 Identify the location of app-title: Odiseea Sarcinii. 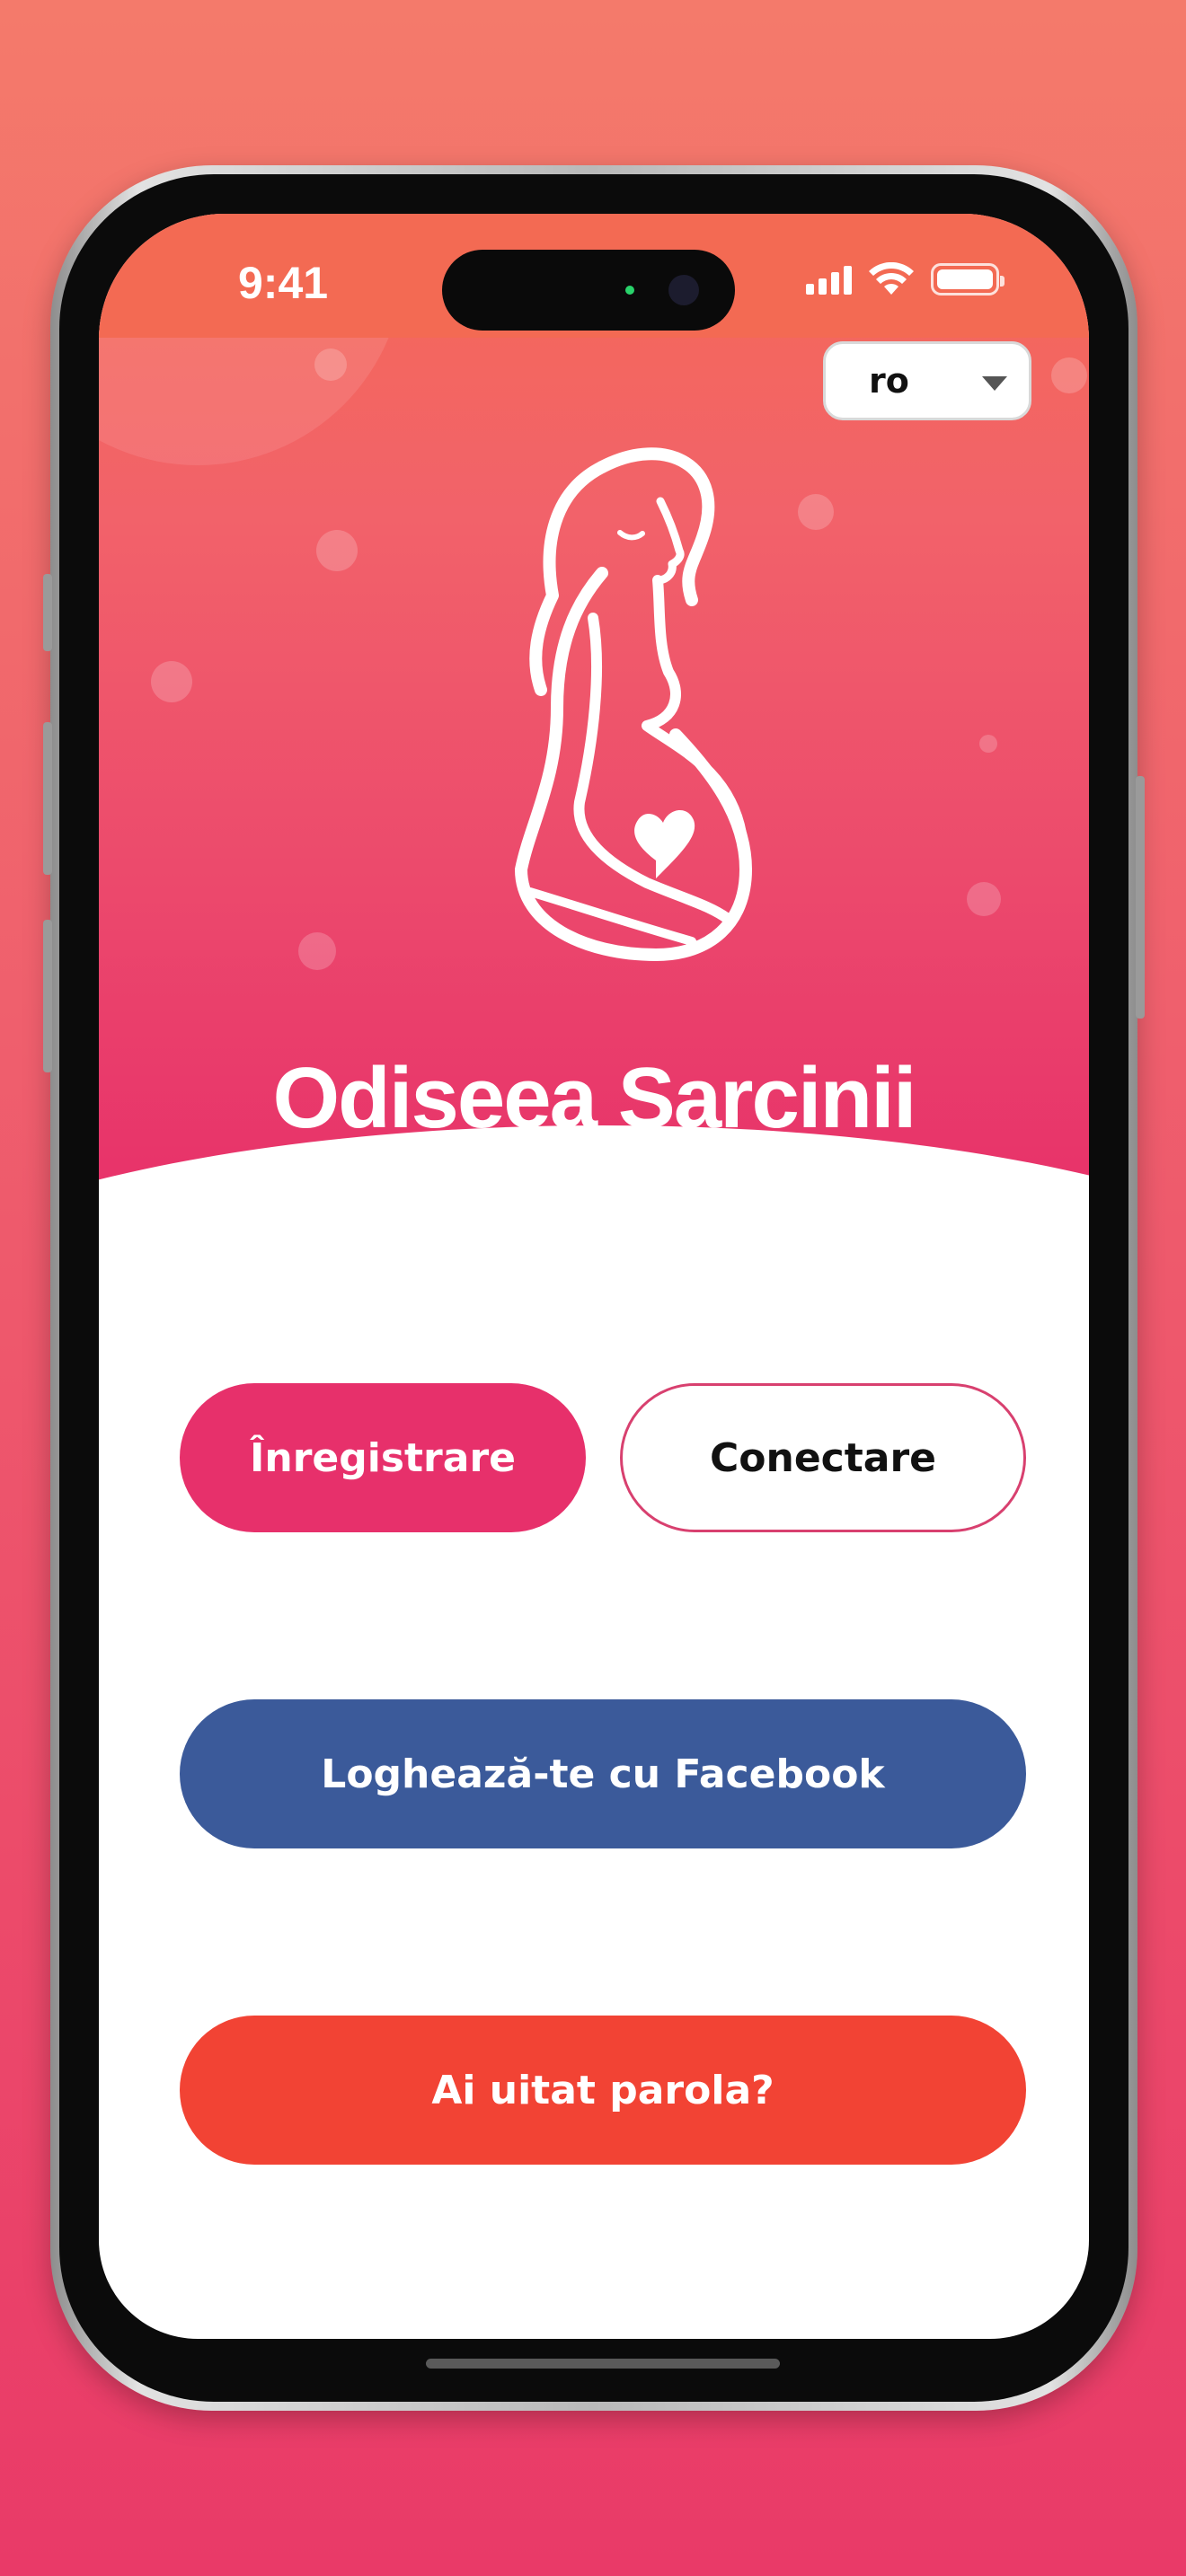
(594, 1098).